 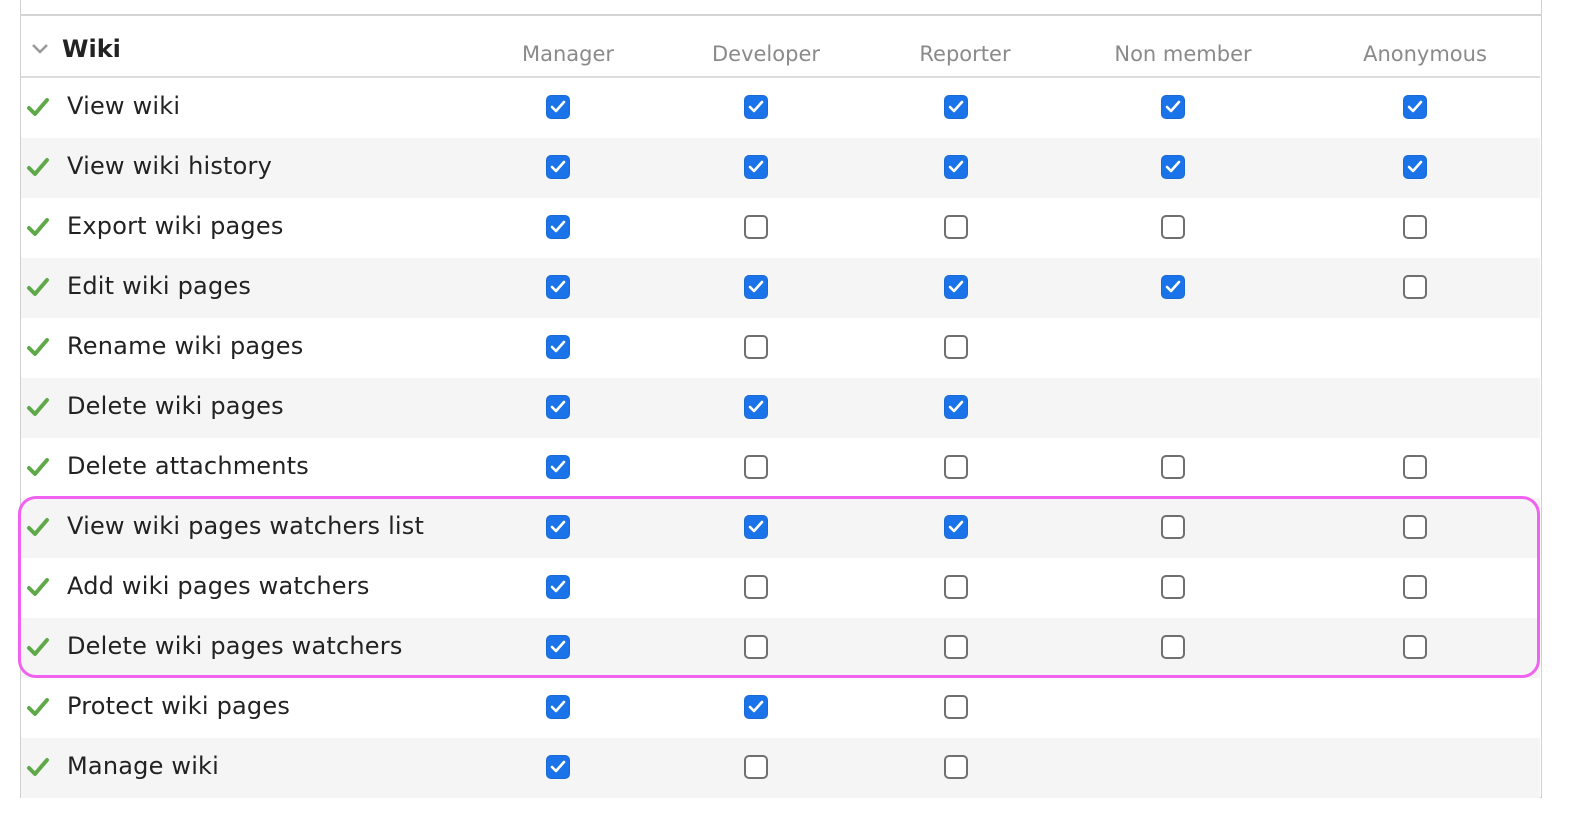 I want to click on table-row: Delete wiki pages watchers, so click(x=780, y=648).